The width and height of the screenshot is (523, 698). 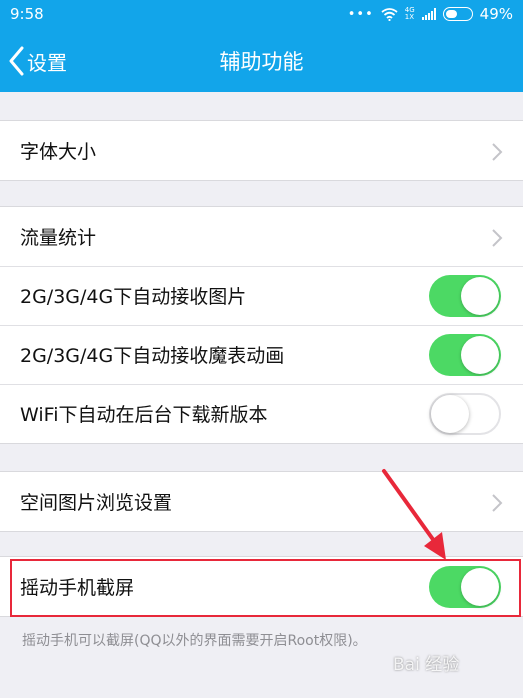 What do you see at coordinates (414, 514) in the screenshot?
I see `annotation-arrow` at bounding box center [414, 514].